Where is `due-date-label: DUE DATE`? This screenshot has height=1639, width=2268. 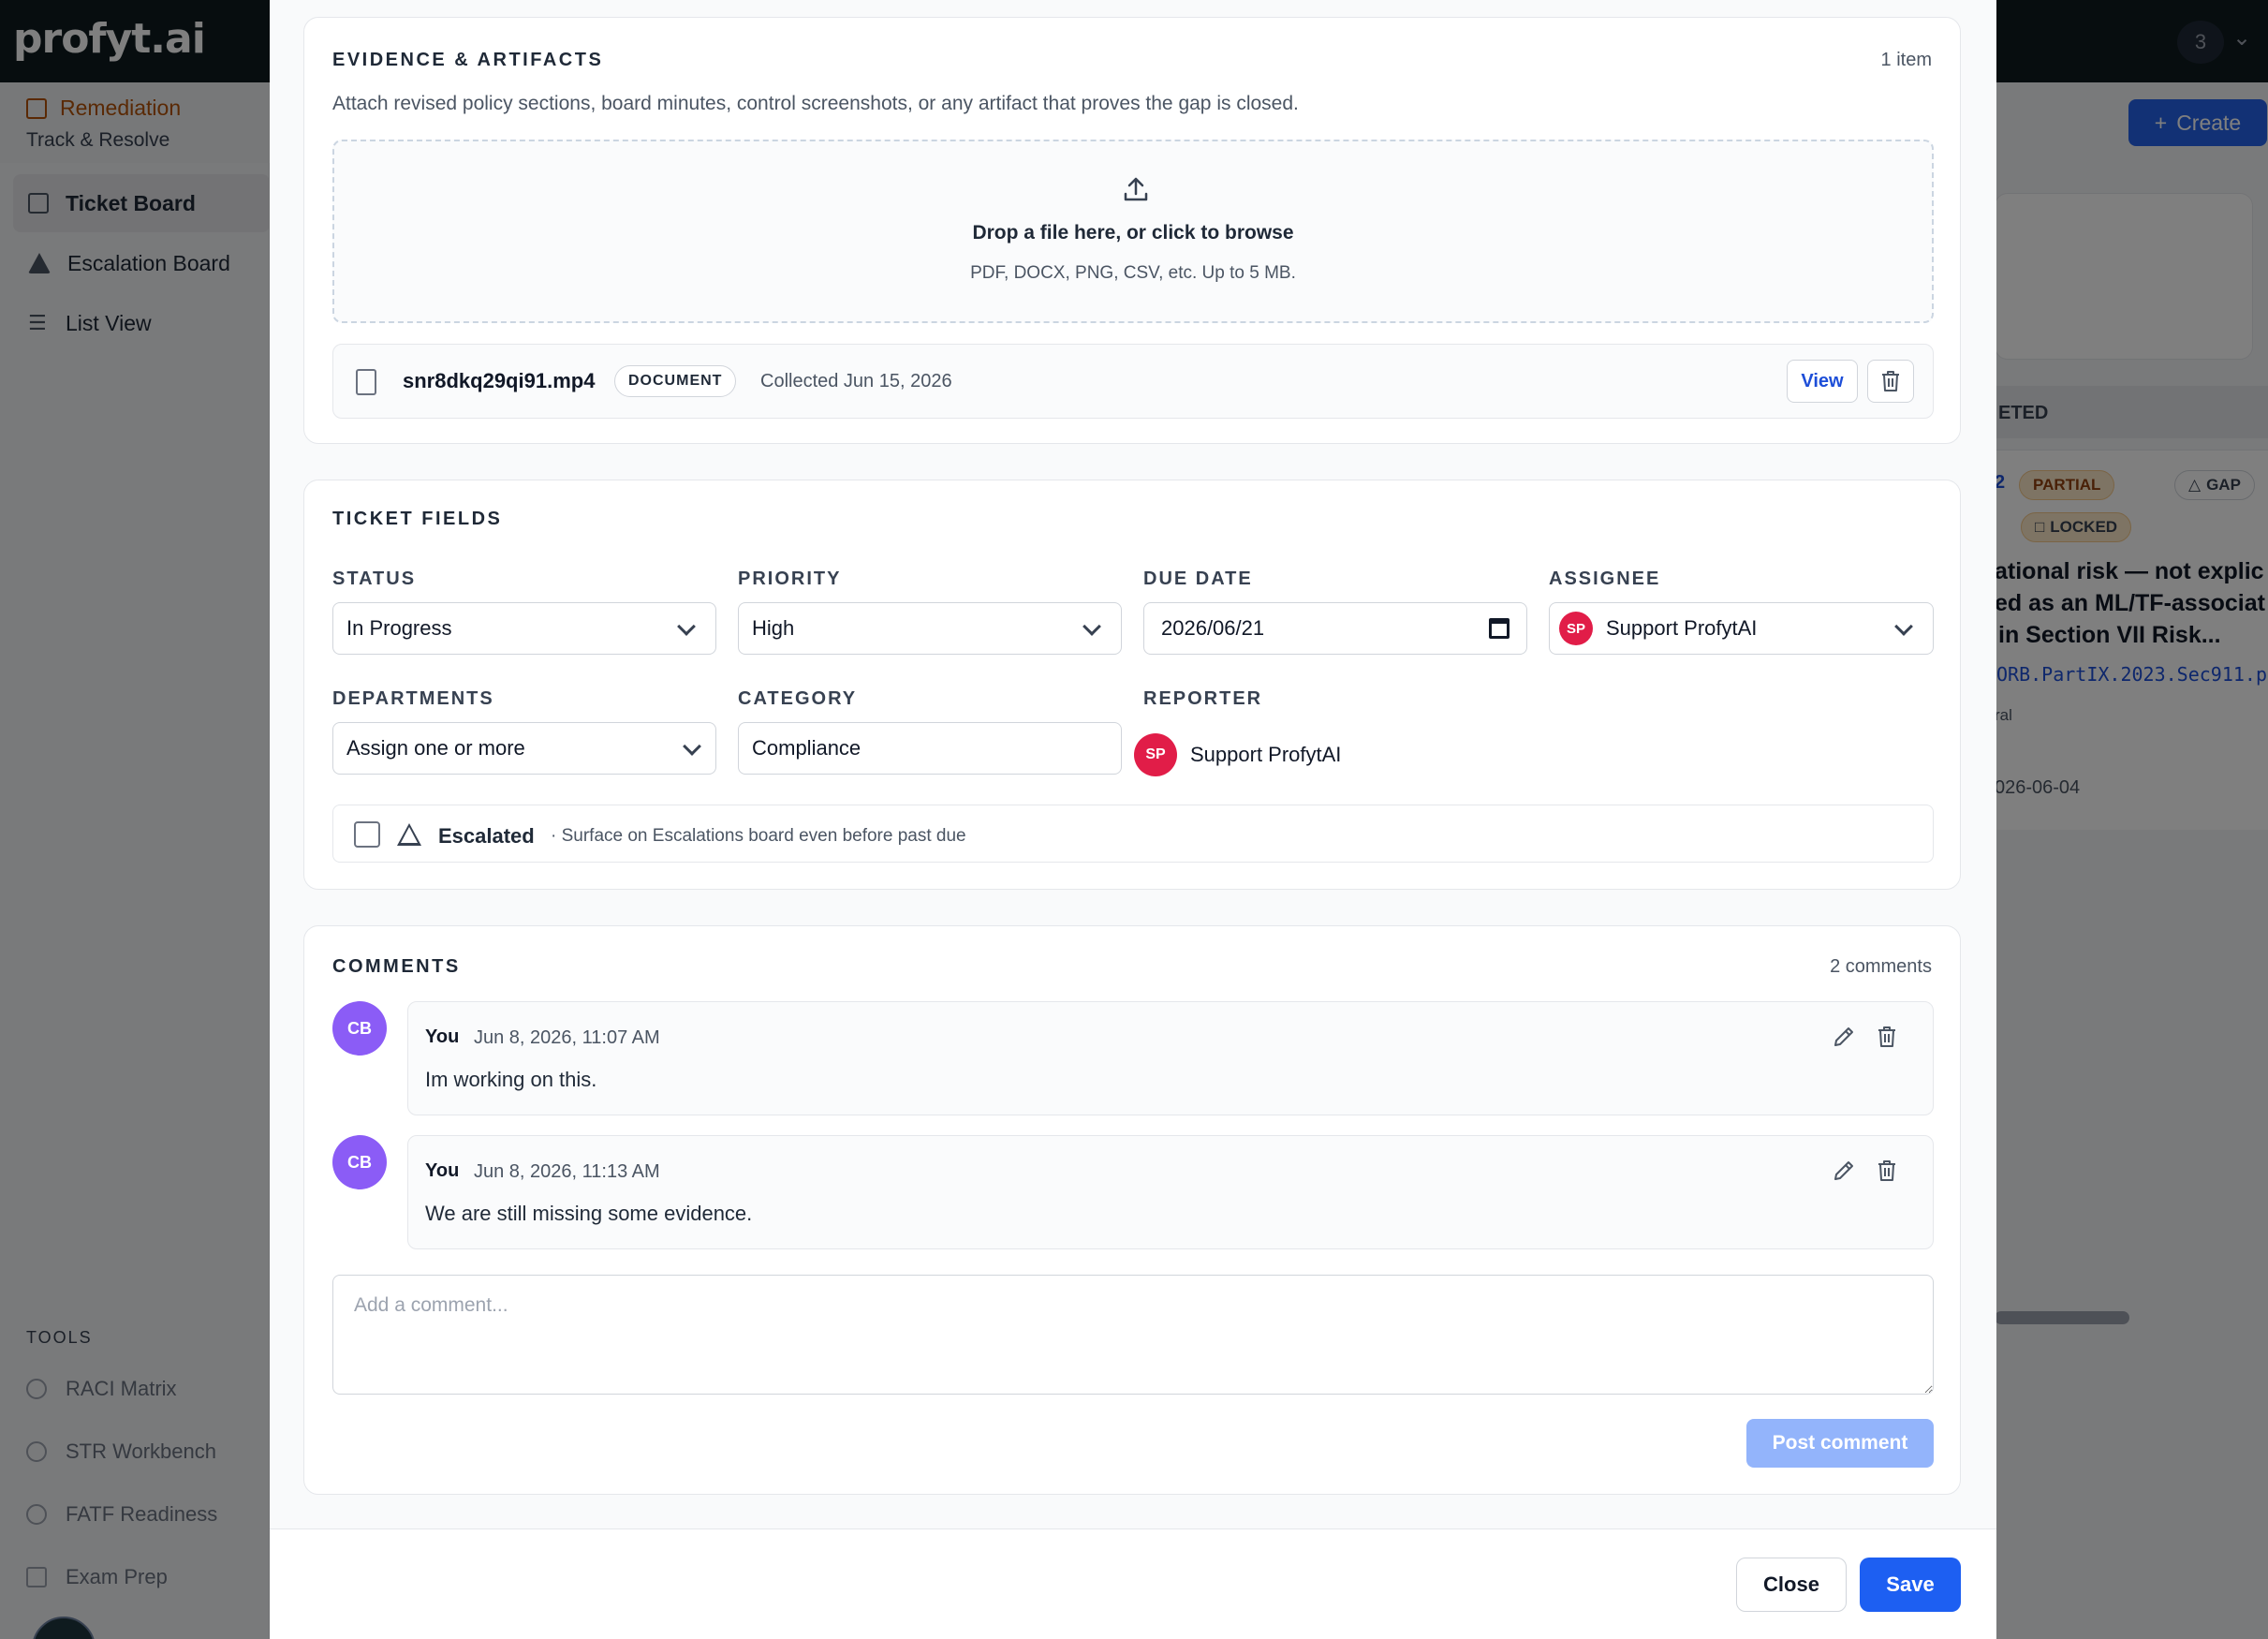 due-date-label: DUE DATE is located at coordinates (1198, 578).